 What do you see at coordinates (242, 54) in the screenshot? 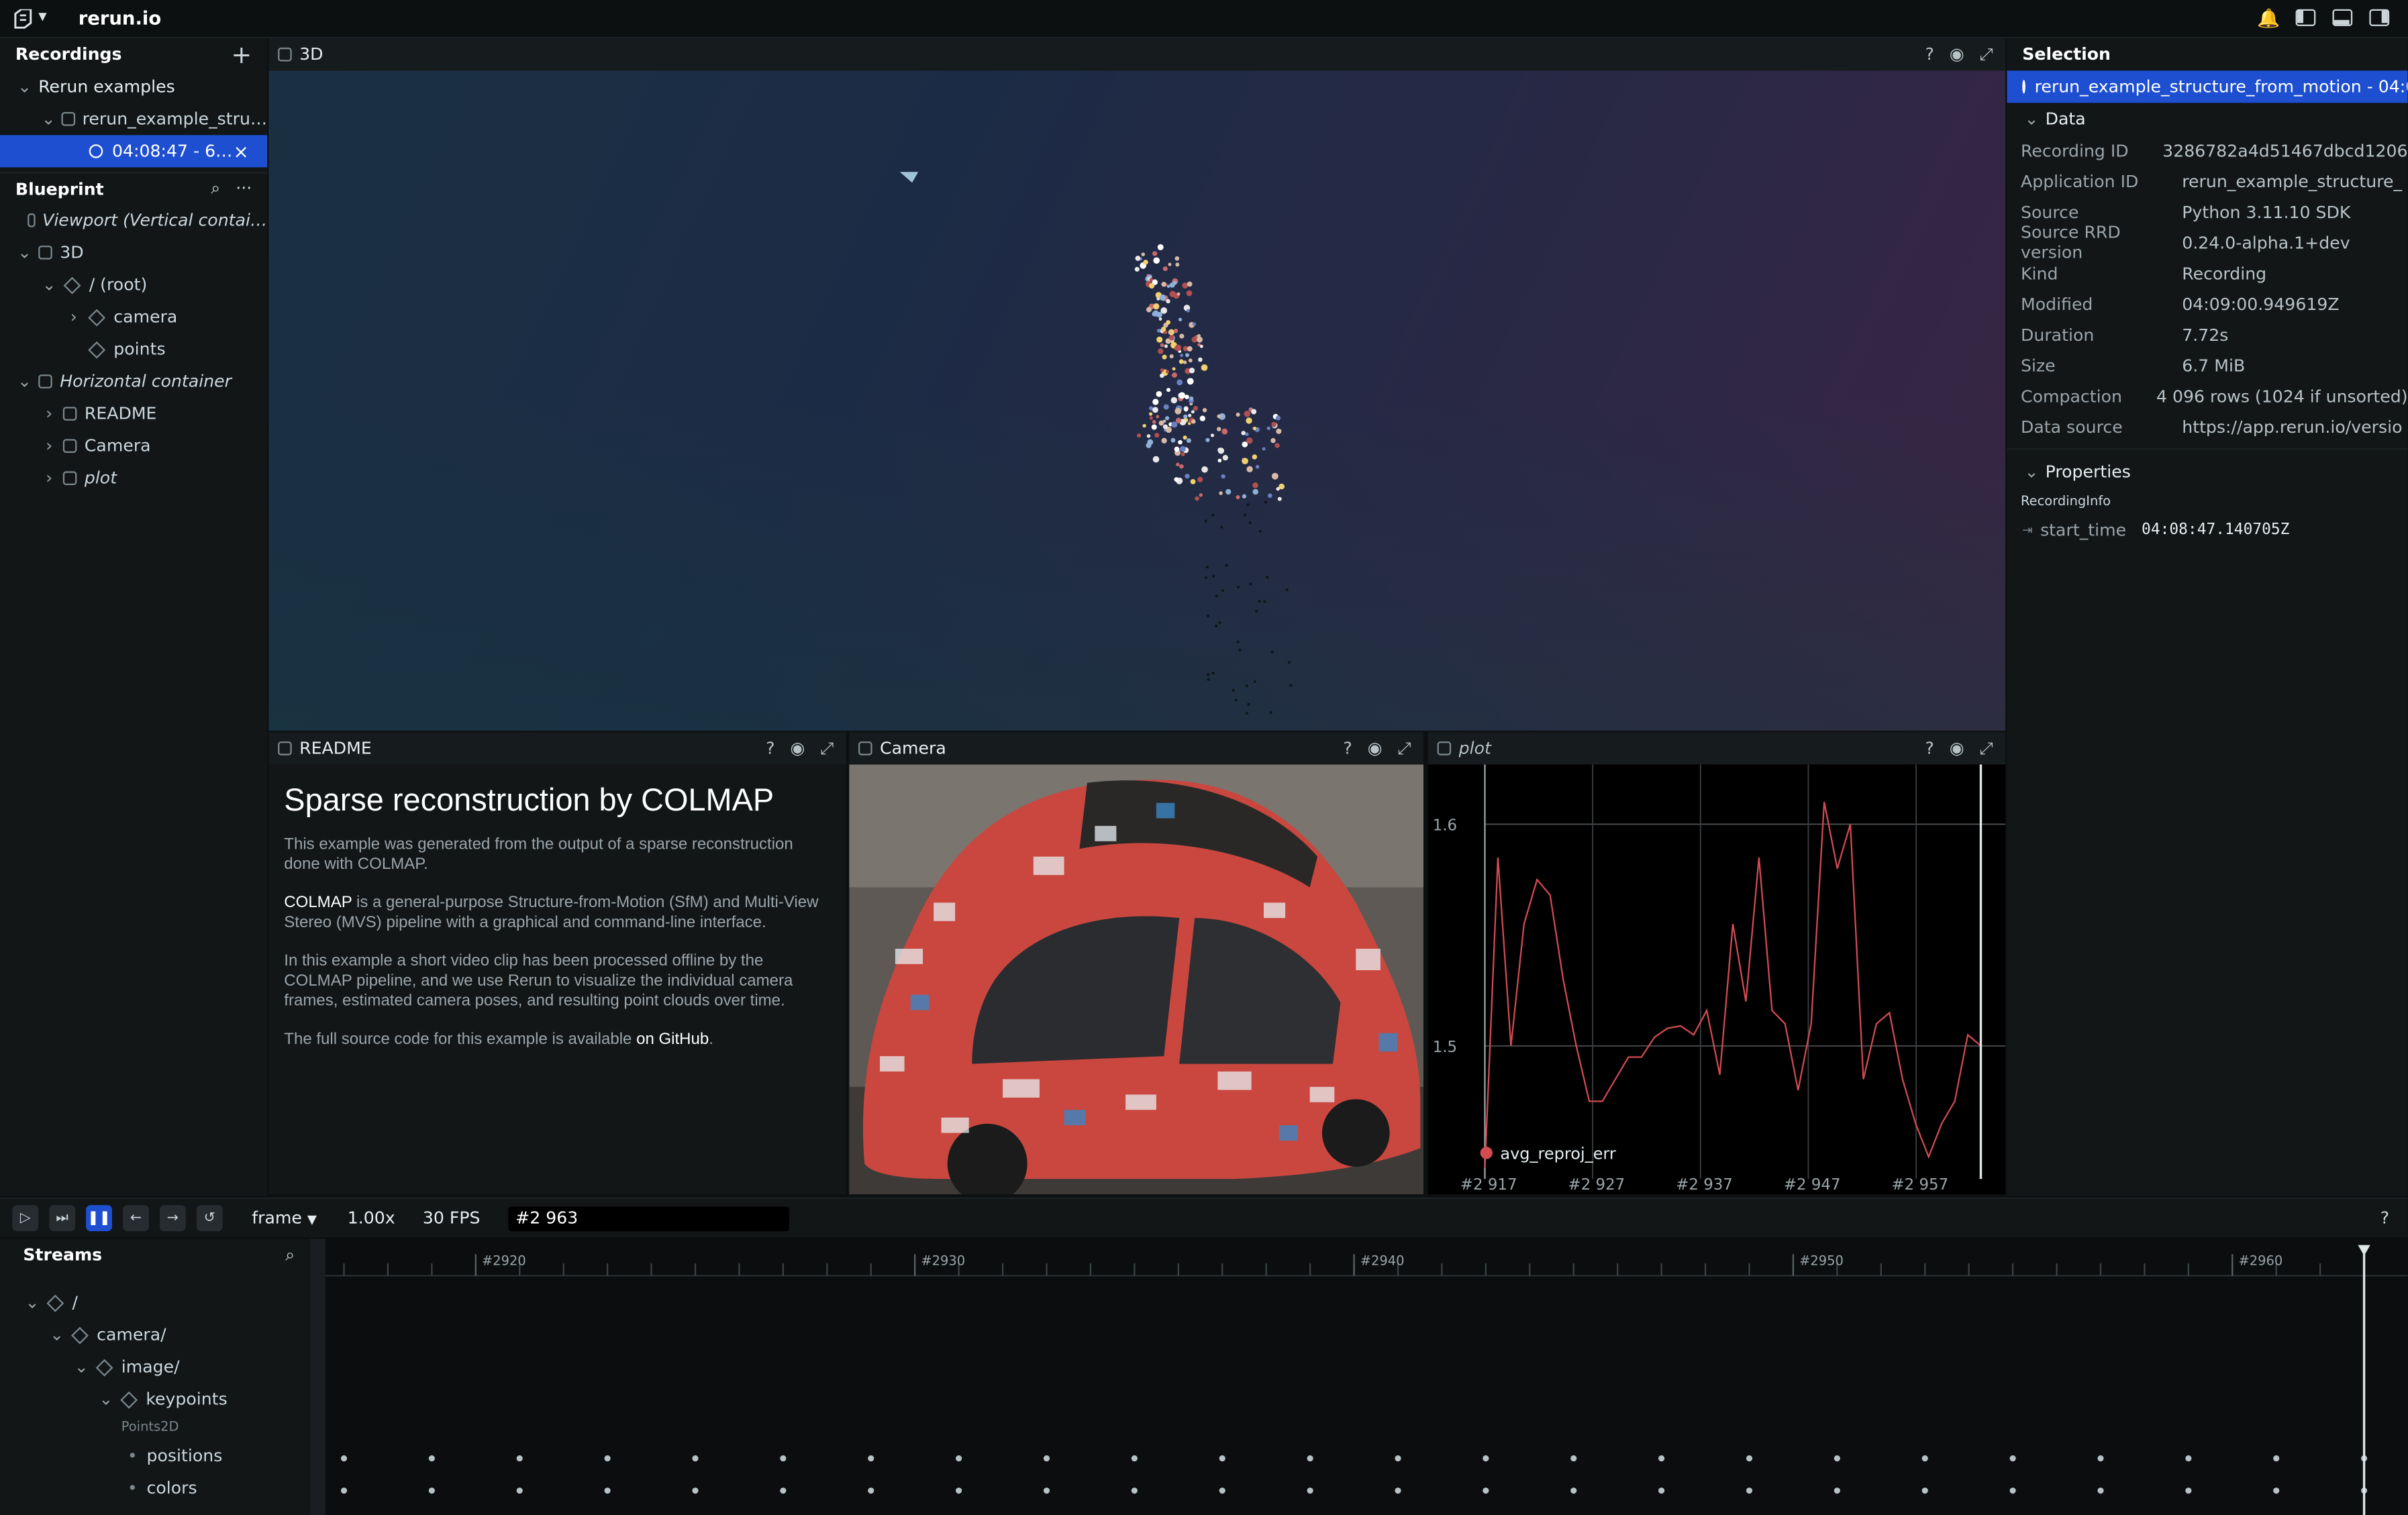
I see `add-recording-icon: +` at bounding box center [242, 54].